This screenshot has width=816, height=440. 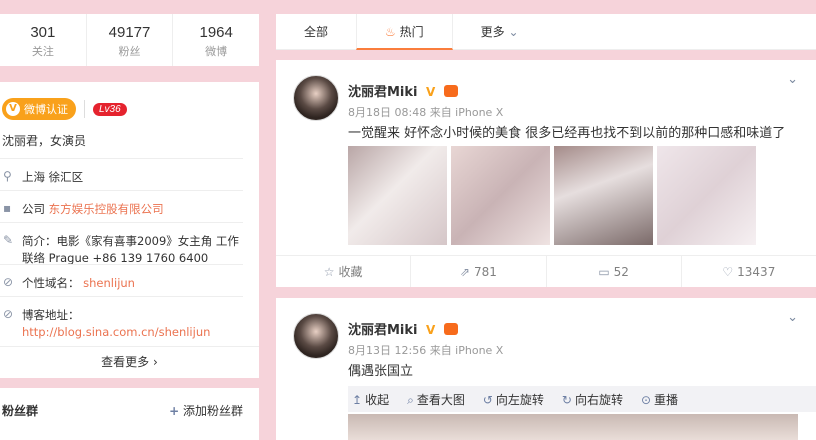 I want to click on location-pin-icon: ⚲, so click(x=7, y=176).